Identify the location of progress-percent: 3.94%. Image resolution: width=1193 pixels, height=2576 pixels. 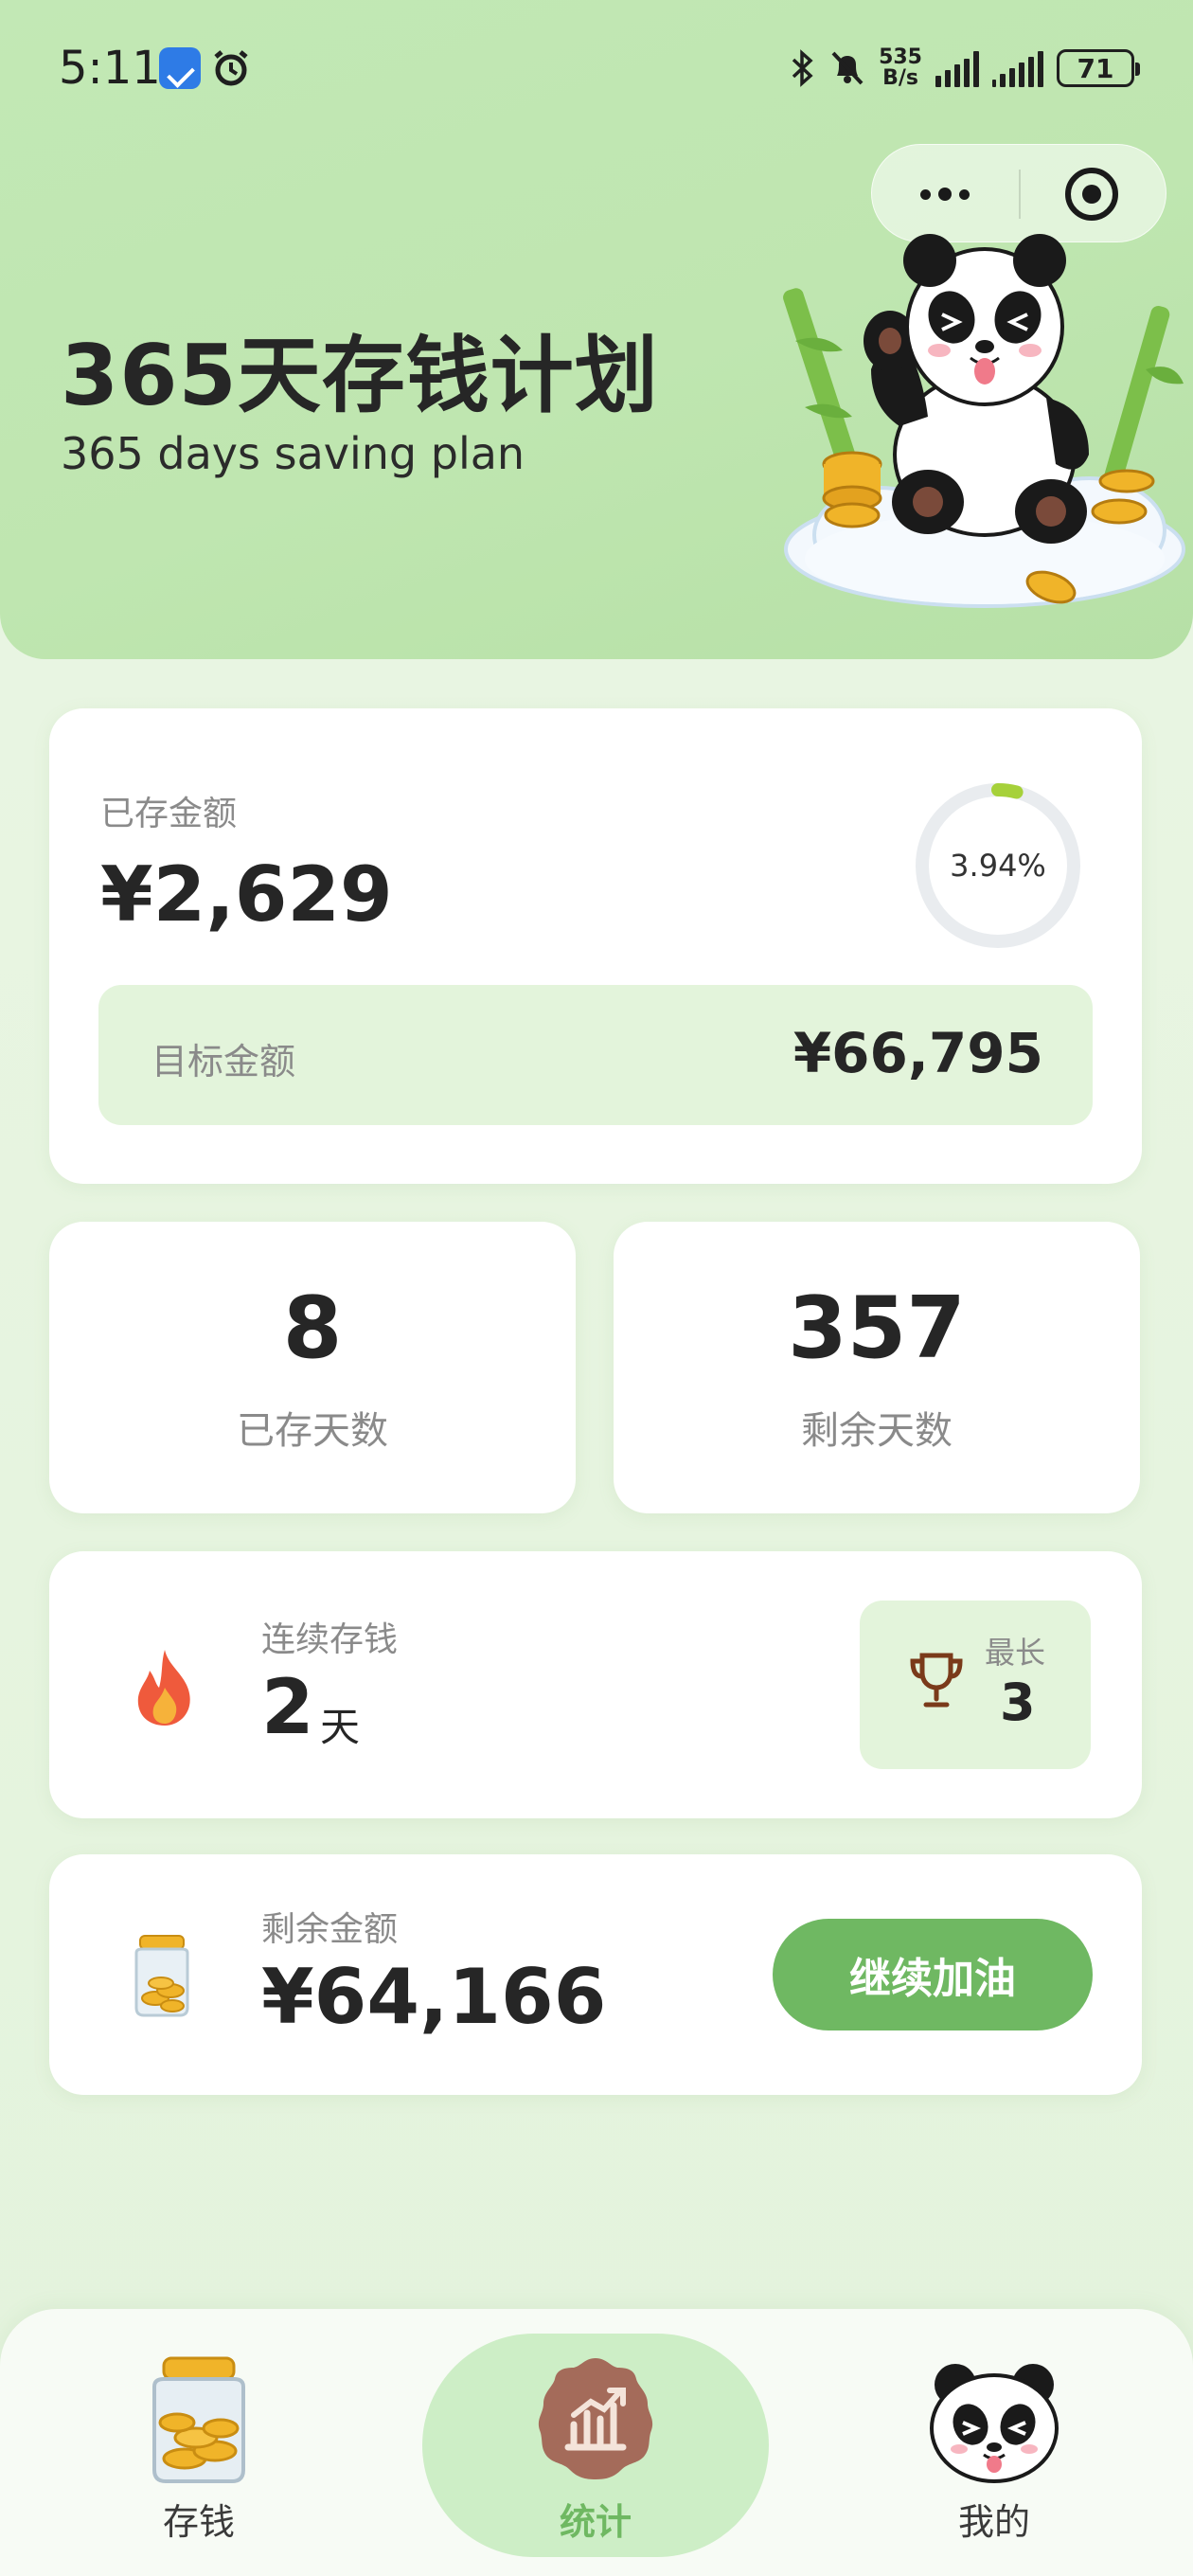
(998, 866).